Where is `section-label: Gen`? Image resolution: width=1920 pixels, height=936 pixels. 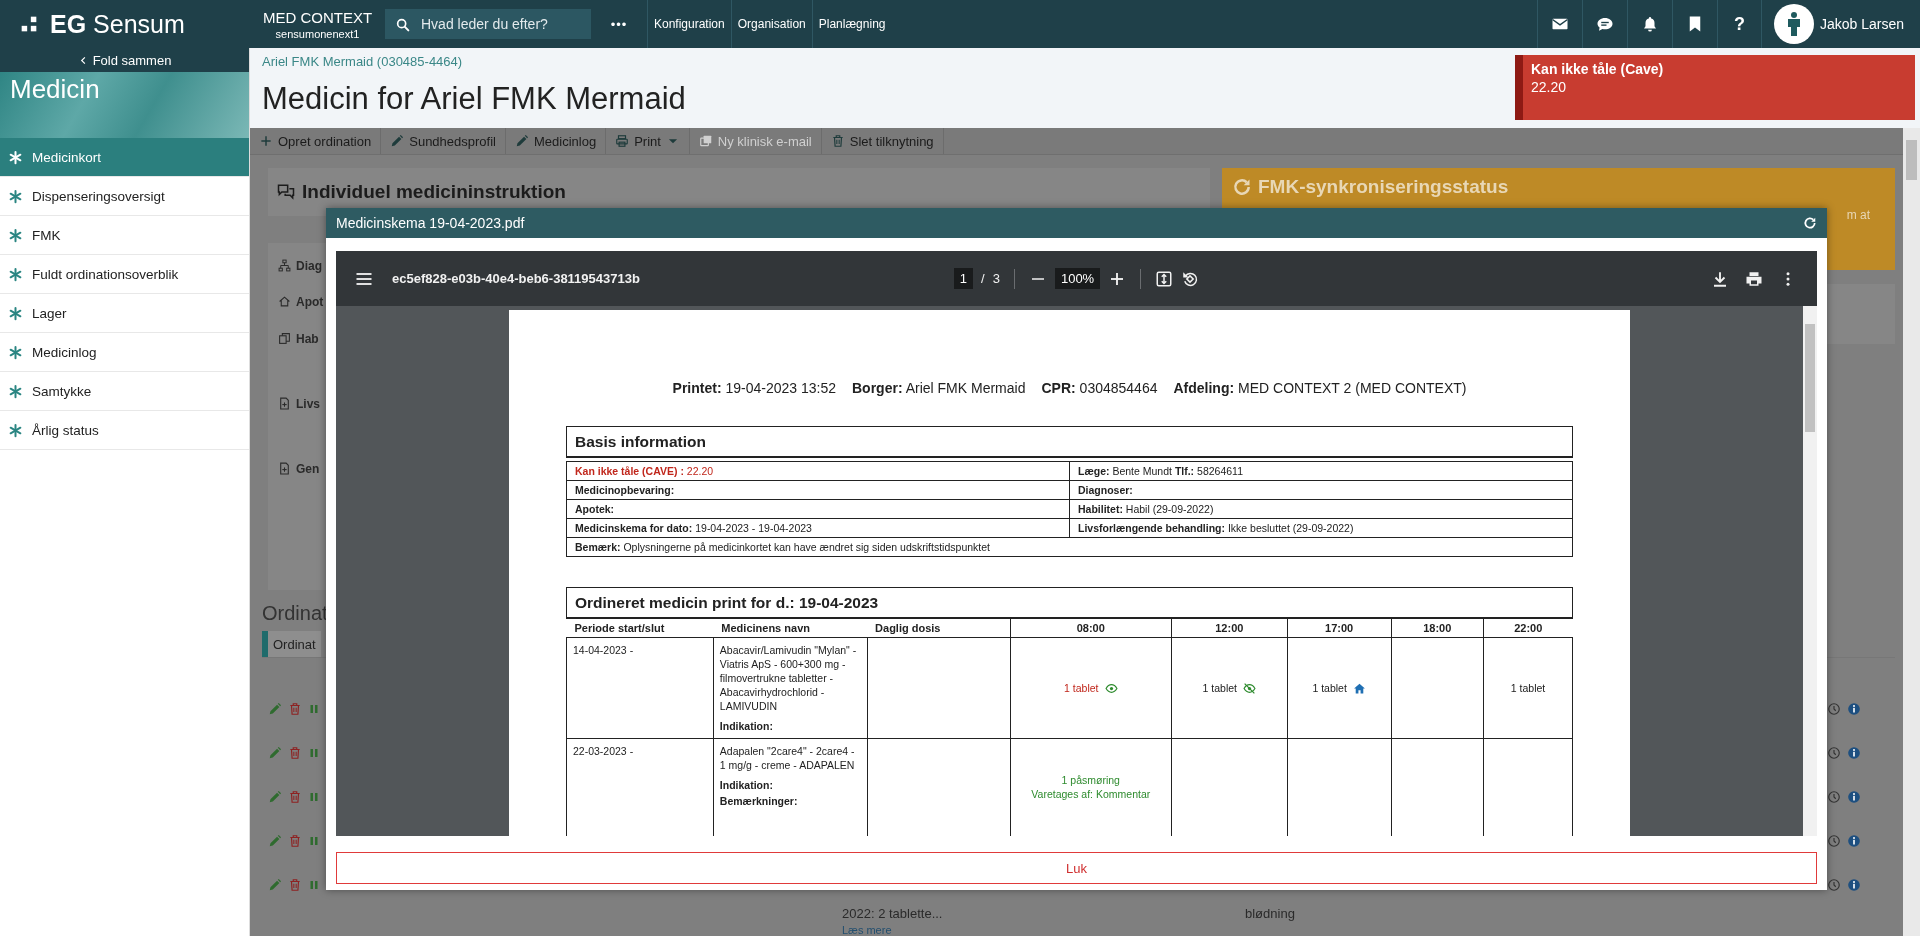 section-label: Gen is located at coordinates (308, 469).